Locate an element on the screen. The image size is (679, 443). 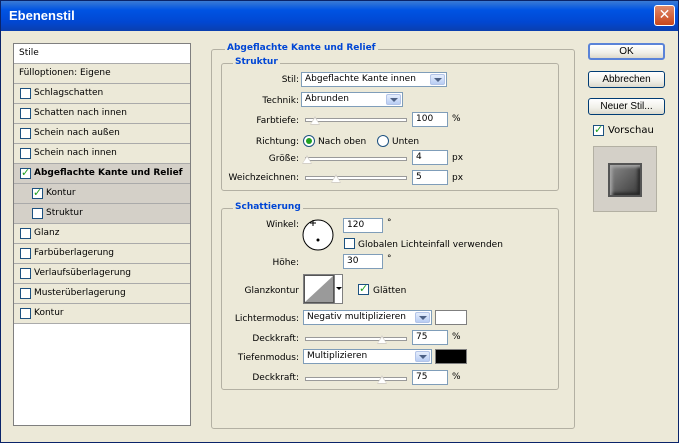
style-item: Schein nach innen is located at coordinates (102, 154).